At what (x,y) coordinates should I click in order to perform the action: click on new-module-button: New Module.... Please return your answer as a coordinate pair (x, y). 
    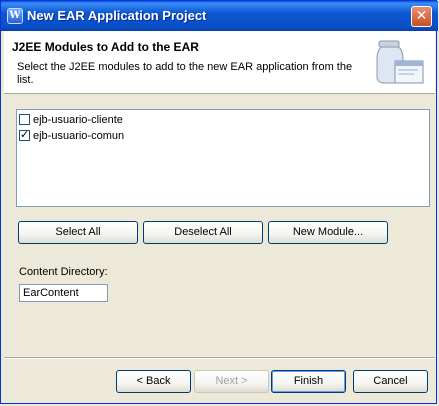
    Looking at the image, I should click on (328, 232).